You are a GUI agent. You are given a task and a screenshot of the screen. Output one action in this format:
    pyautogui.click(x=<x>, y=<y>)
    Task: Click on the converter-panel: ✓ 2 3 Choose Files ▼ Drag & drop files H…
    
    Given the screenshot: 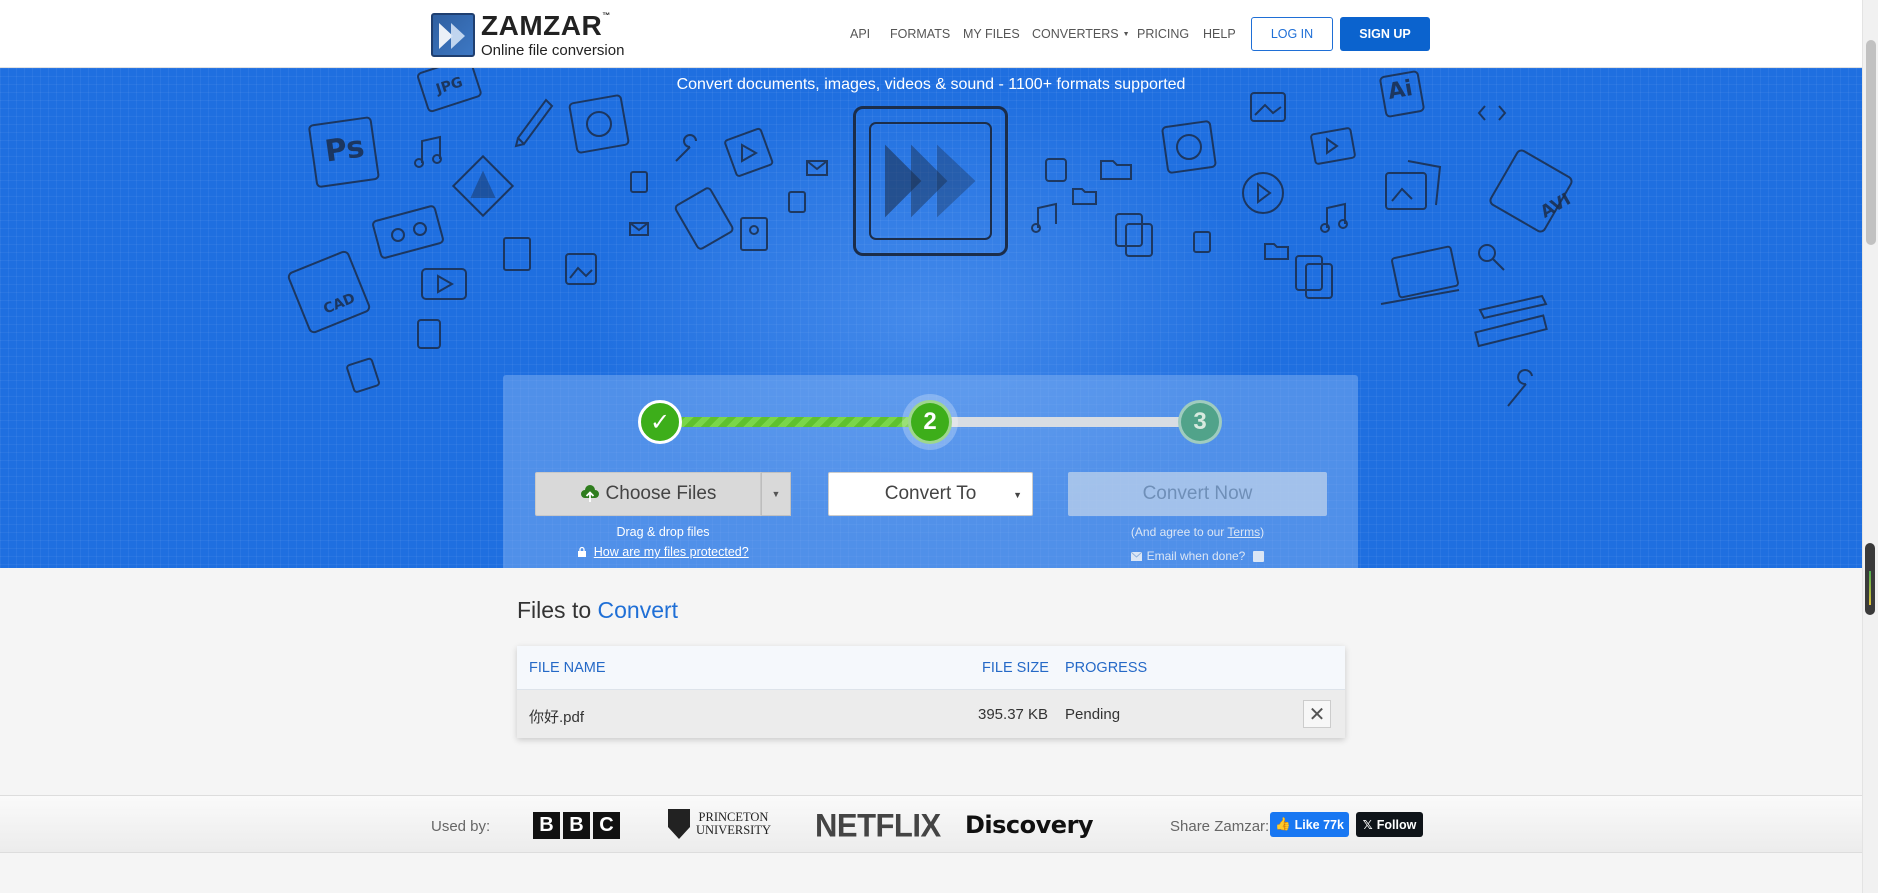 What is the action you would take?
    pyautogui.click(x=930, y=471)
    